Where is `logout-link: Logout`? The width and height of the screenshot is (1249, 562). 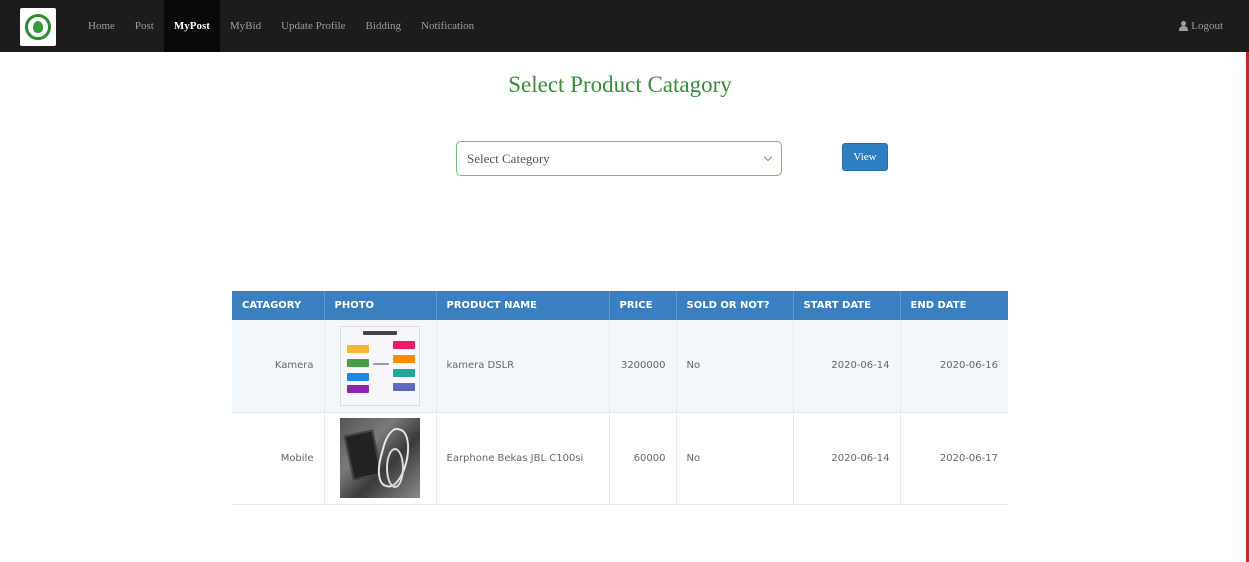
logout-link: Logout is located at coordinates (1201, 26).